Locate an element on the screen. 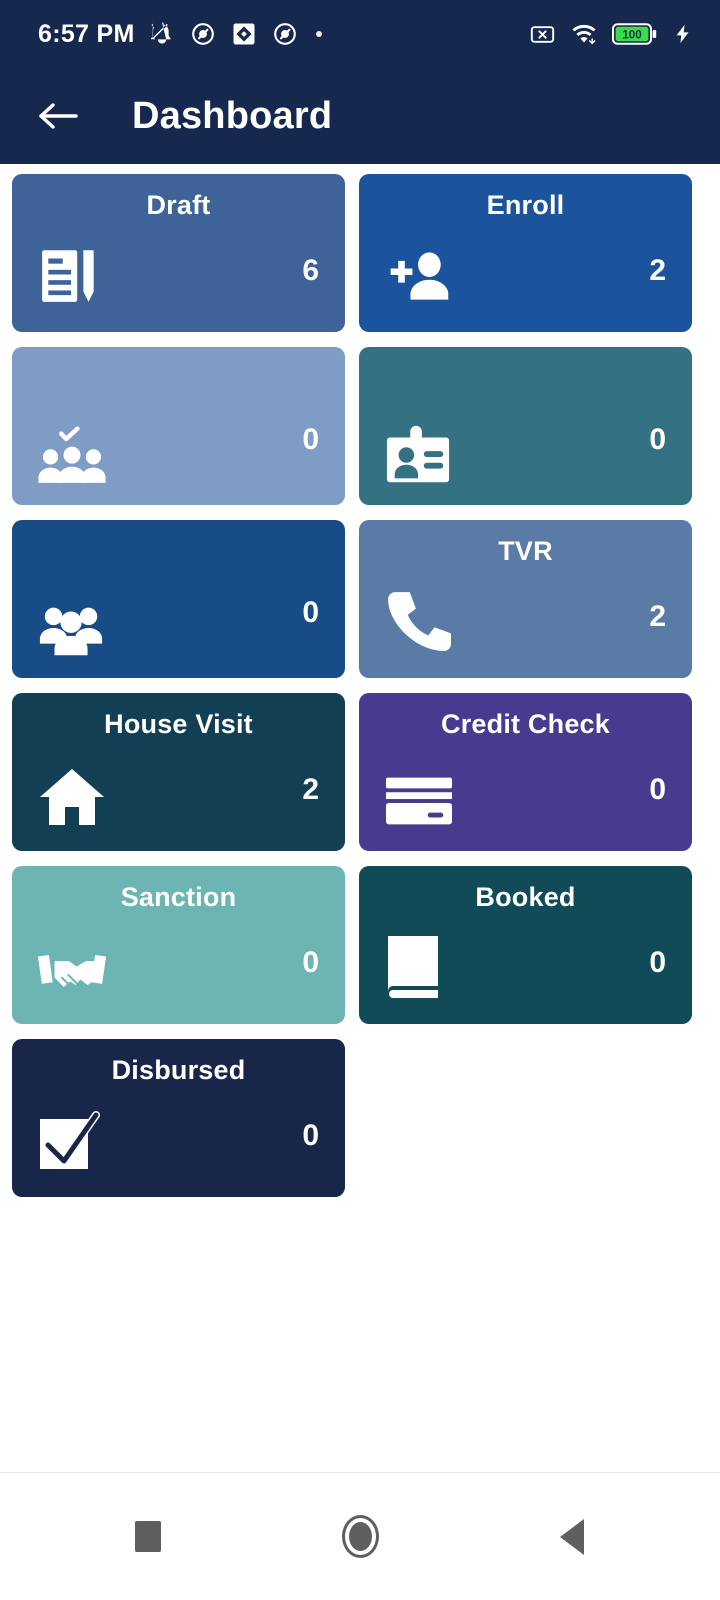  dashboard-card-draft: Draft 6 is located at coordinates (178, 253).